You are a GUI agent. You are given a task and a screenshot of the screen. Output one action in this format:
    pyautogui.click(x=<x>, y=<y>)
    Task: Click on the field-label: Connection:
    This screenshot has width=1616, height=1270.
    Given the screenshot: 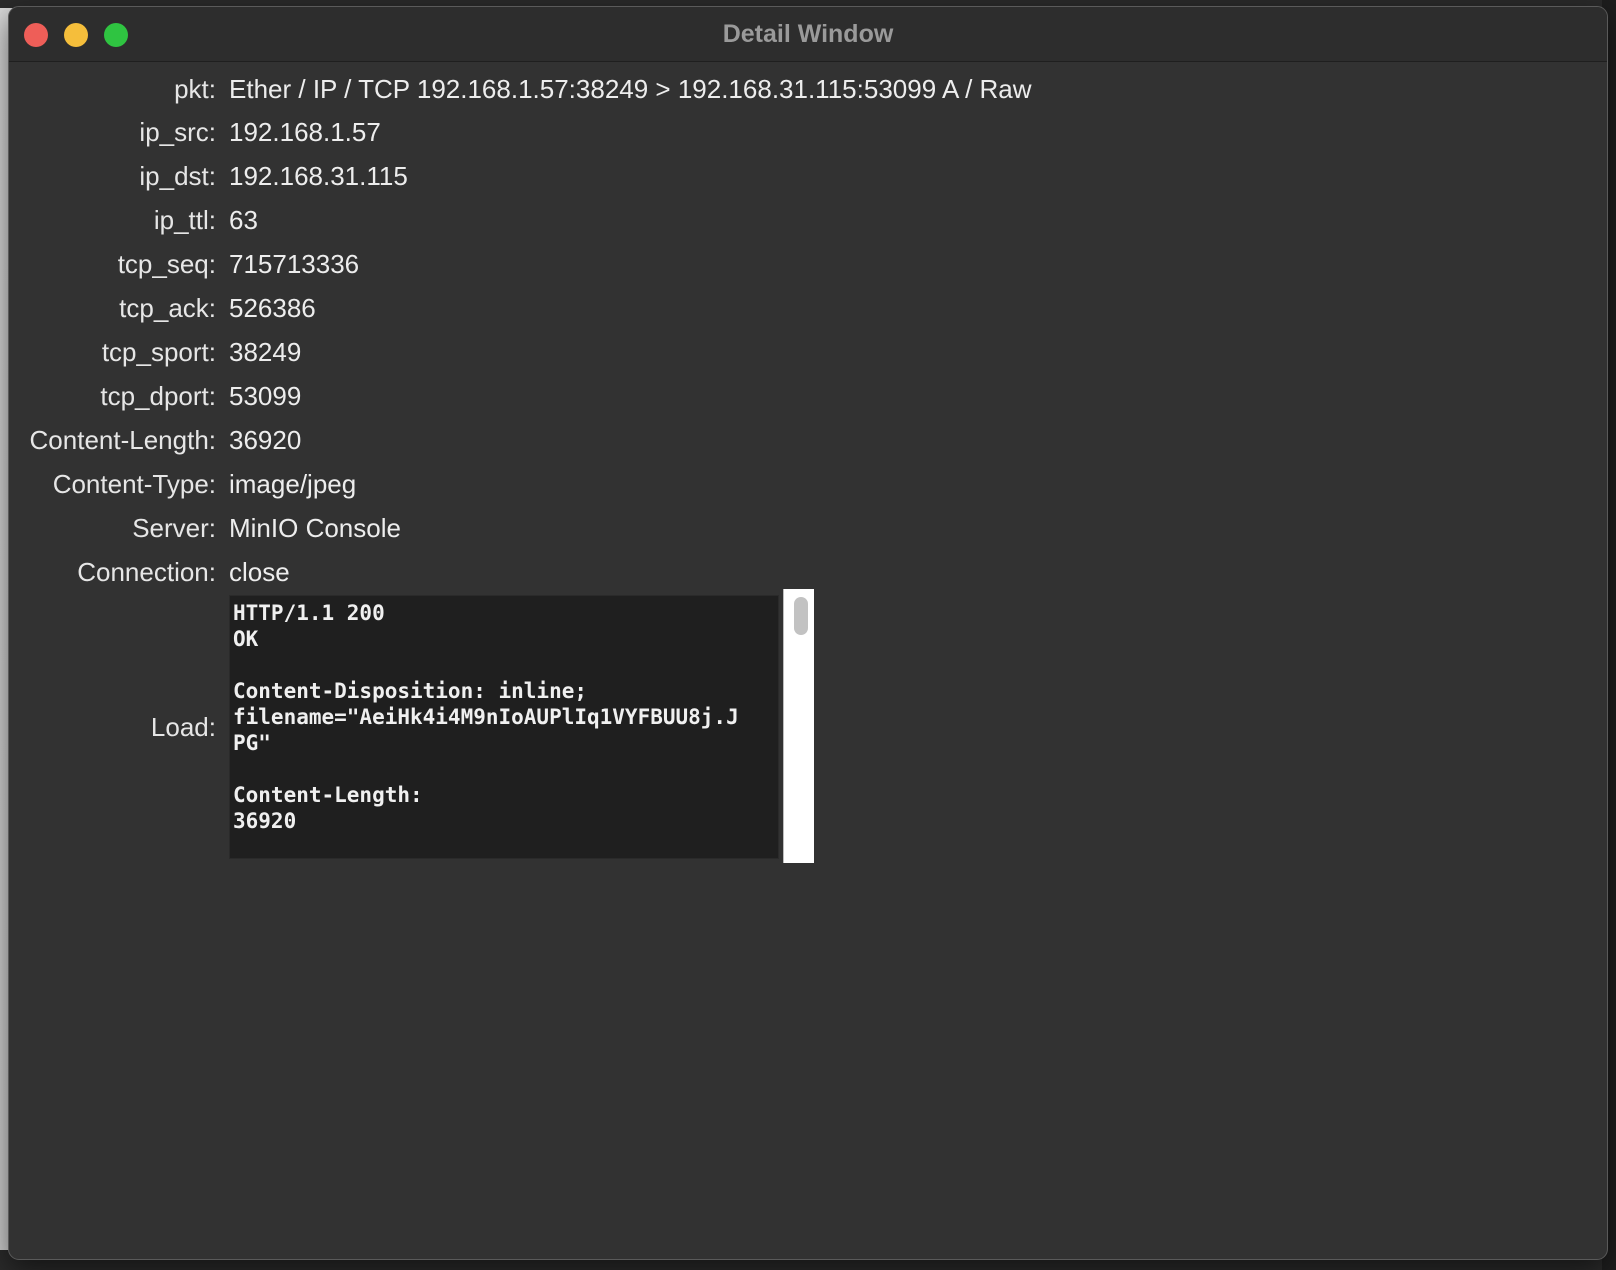 What is the action you would take?
    pyautogui.click(x=146, y=572)
    